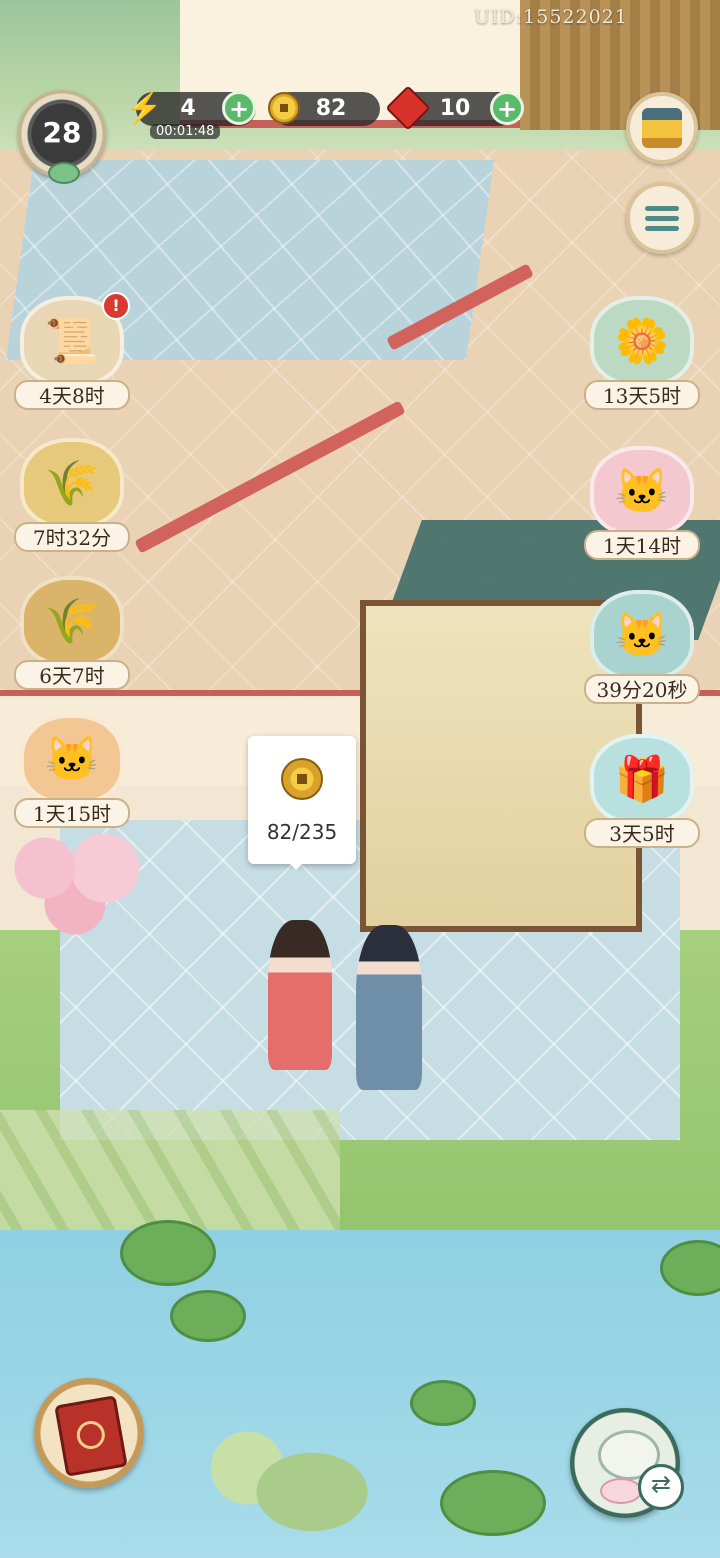 The height and width of the screenshot is (1558, 720). What do you see at coordinates (408, 108) in the screenshot?
I see `ruby-icon` at bounding box center [408, 108].